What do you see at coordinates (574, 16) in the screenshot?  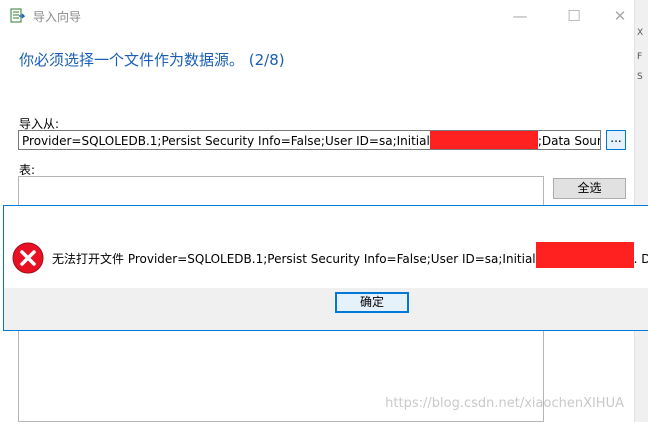 I see `maximize-button: ☐` at bounding box center [574, 16].